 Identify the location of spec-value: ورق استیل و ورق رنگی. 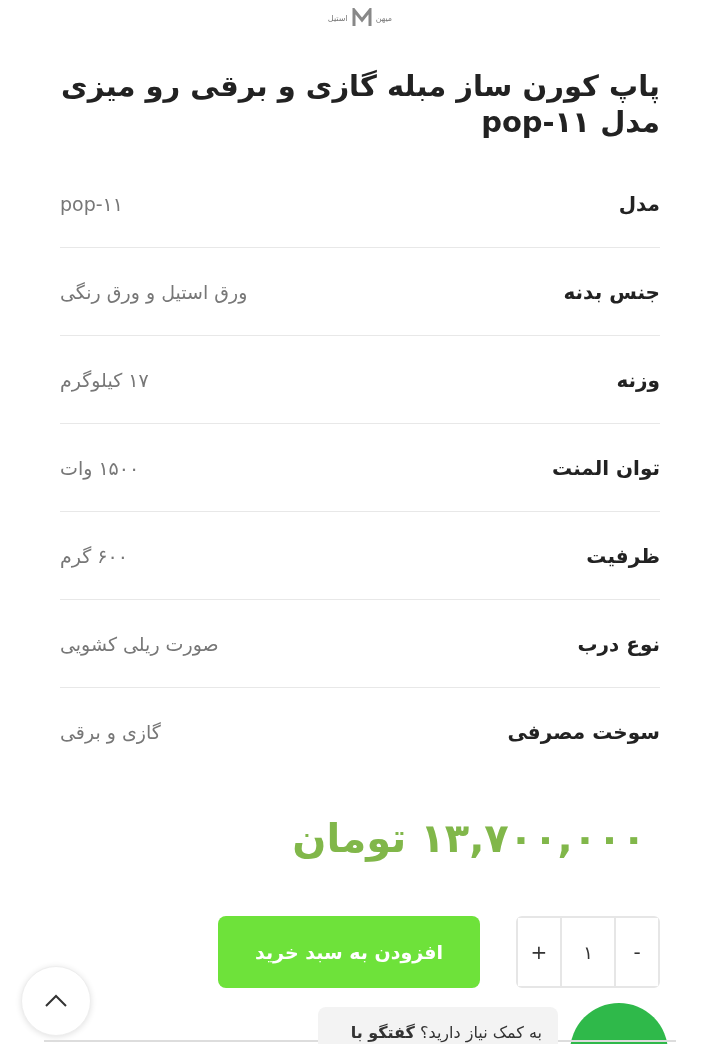
(154, 291).